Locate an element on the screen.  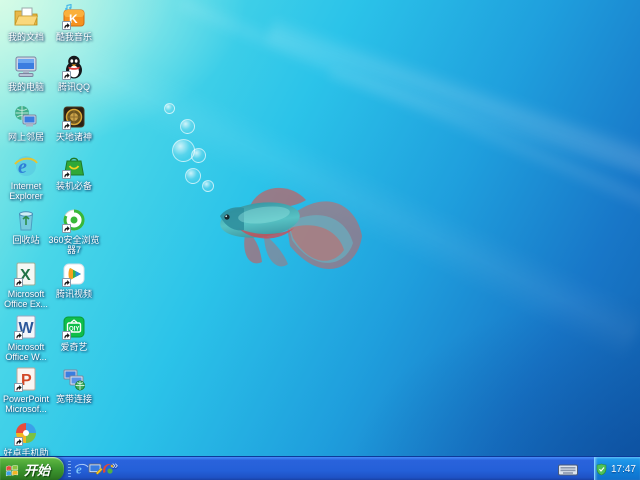
desktop-icon-internet-explorer: e Internet Explorer is located at coordinates (26, 177).